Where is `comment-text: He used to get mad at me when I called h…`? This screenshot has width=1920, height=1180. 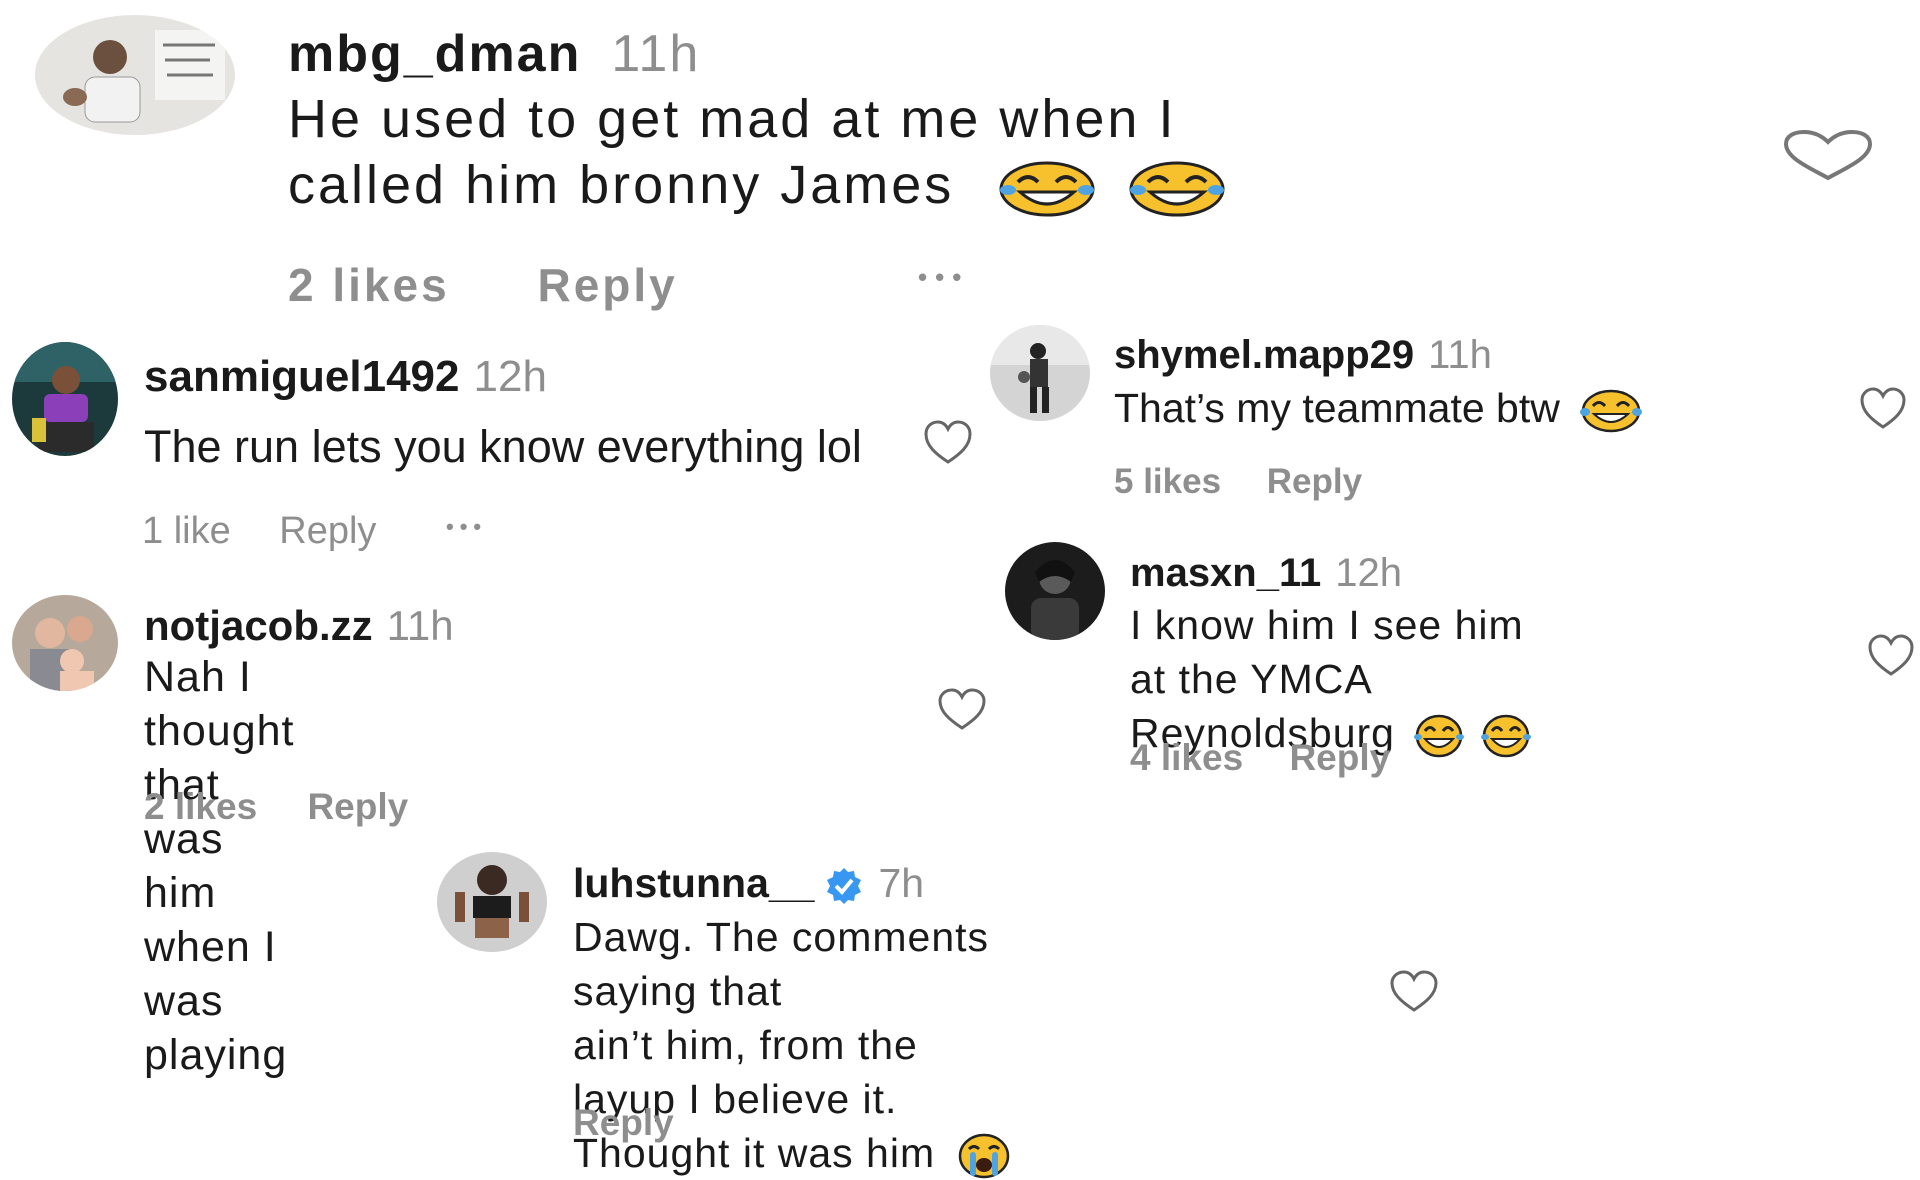
comment-text: He used to get mad at me when I called h… is located at coordinates (757, 152).